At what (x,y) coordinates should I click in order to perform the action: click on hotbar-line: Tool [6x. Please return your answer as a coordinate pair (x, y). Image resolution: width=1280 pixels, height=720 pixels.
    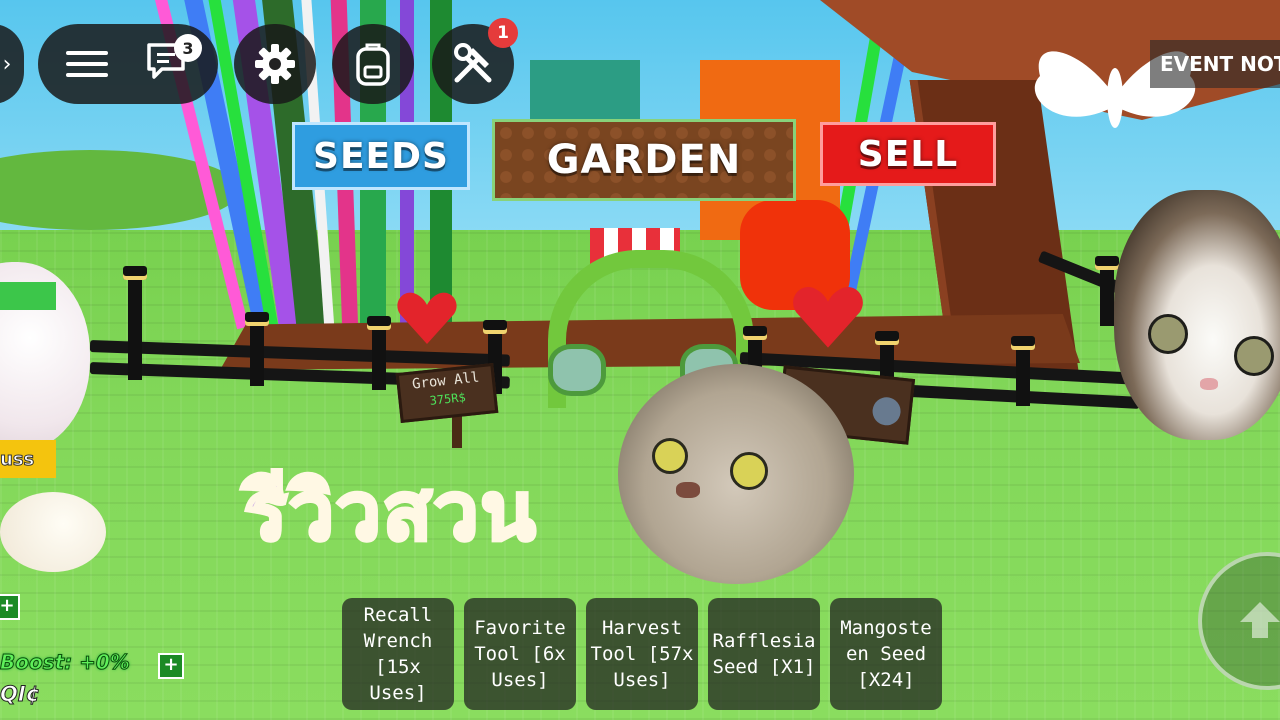
    Looking at the image, I should click on (520, 654).